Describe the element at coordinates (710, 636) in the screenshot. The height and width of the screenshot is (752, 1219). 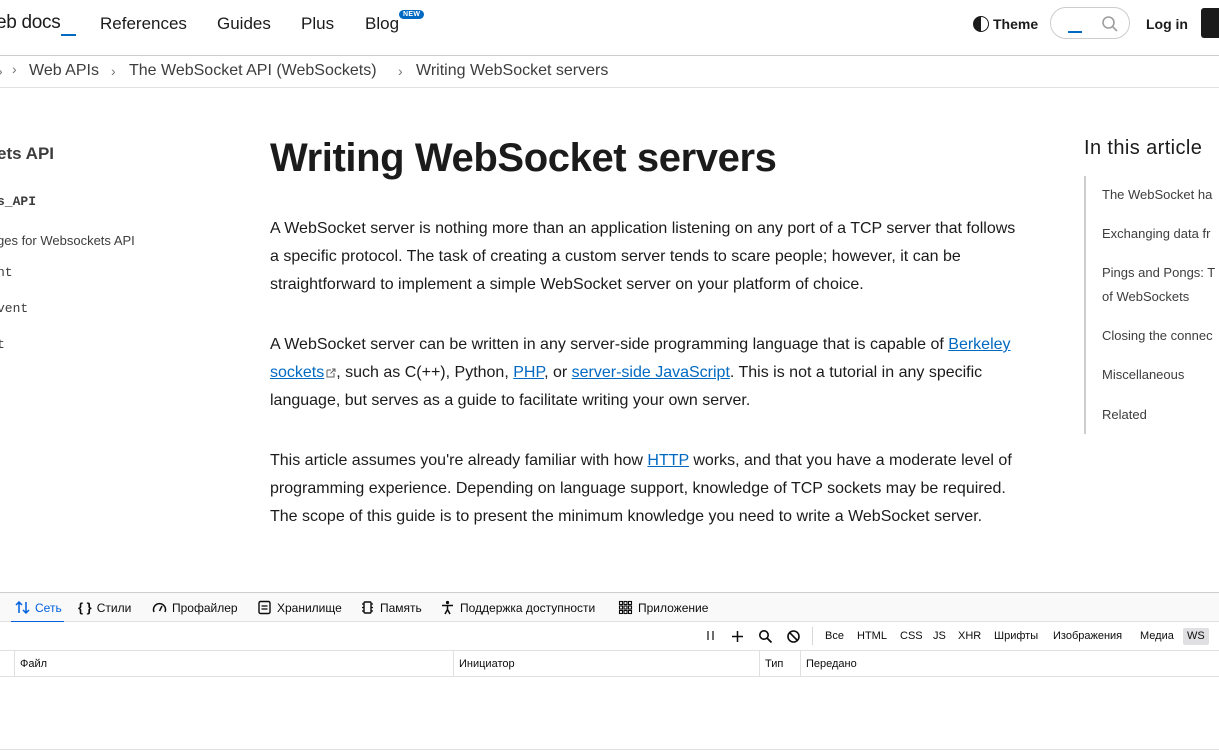
I see `pause-icon` at that location.